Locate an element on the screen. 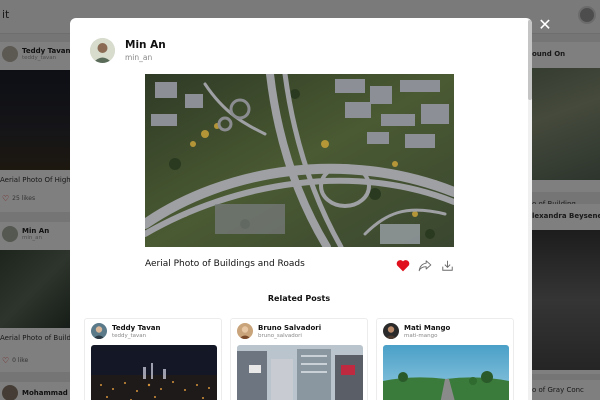 The height and width of the screenshot is (400, 600). download-icon is located at coordinates (447, 265).